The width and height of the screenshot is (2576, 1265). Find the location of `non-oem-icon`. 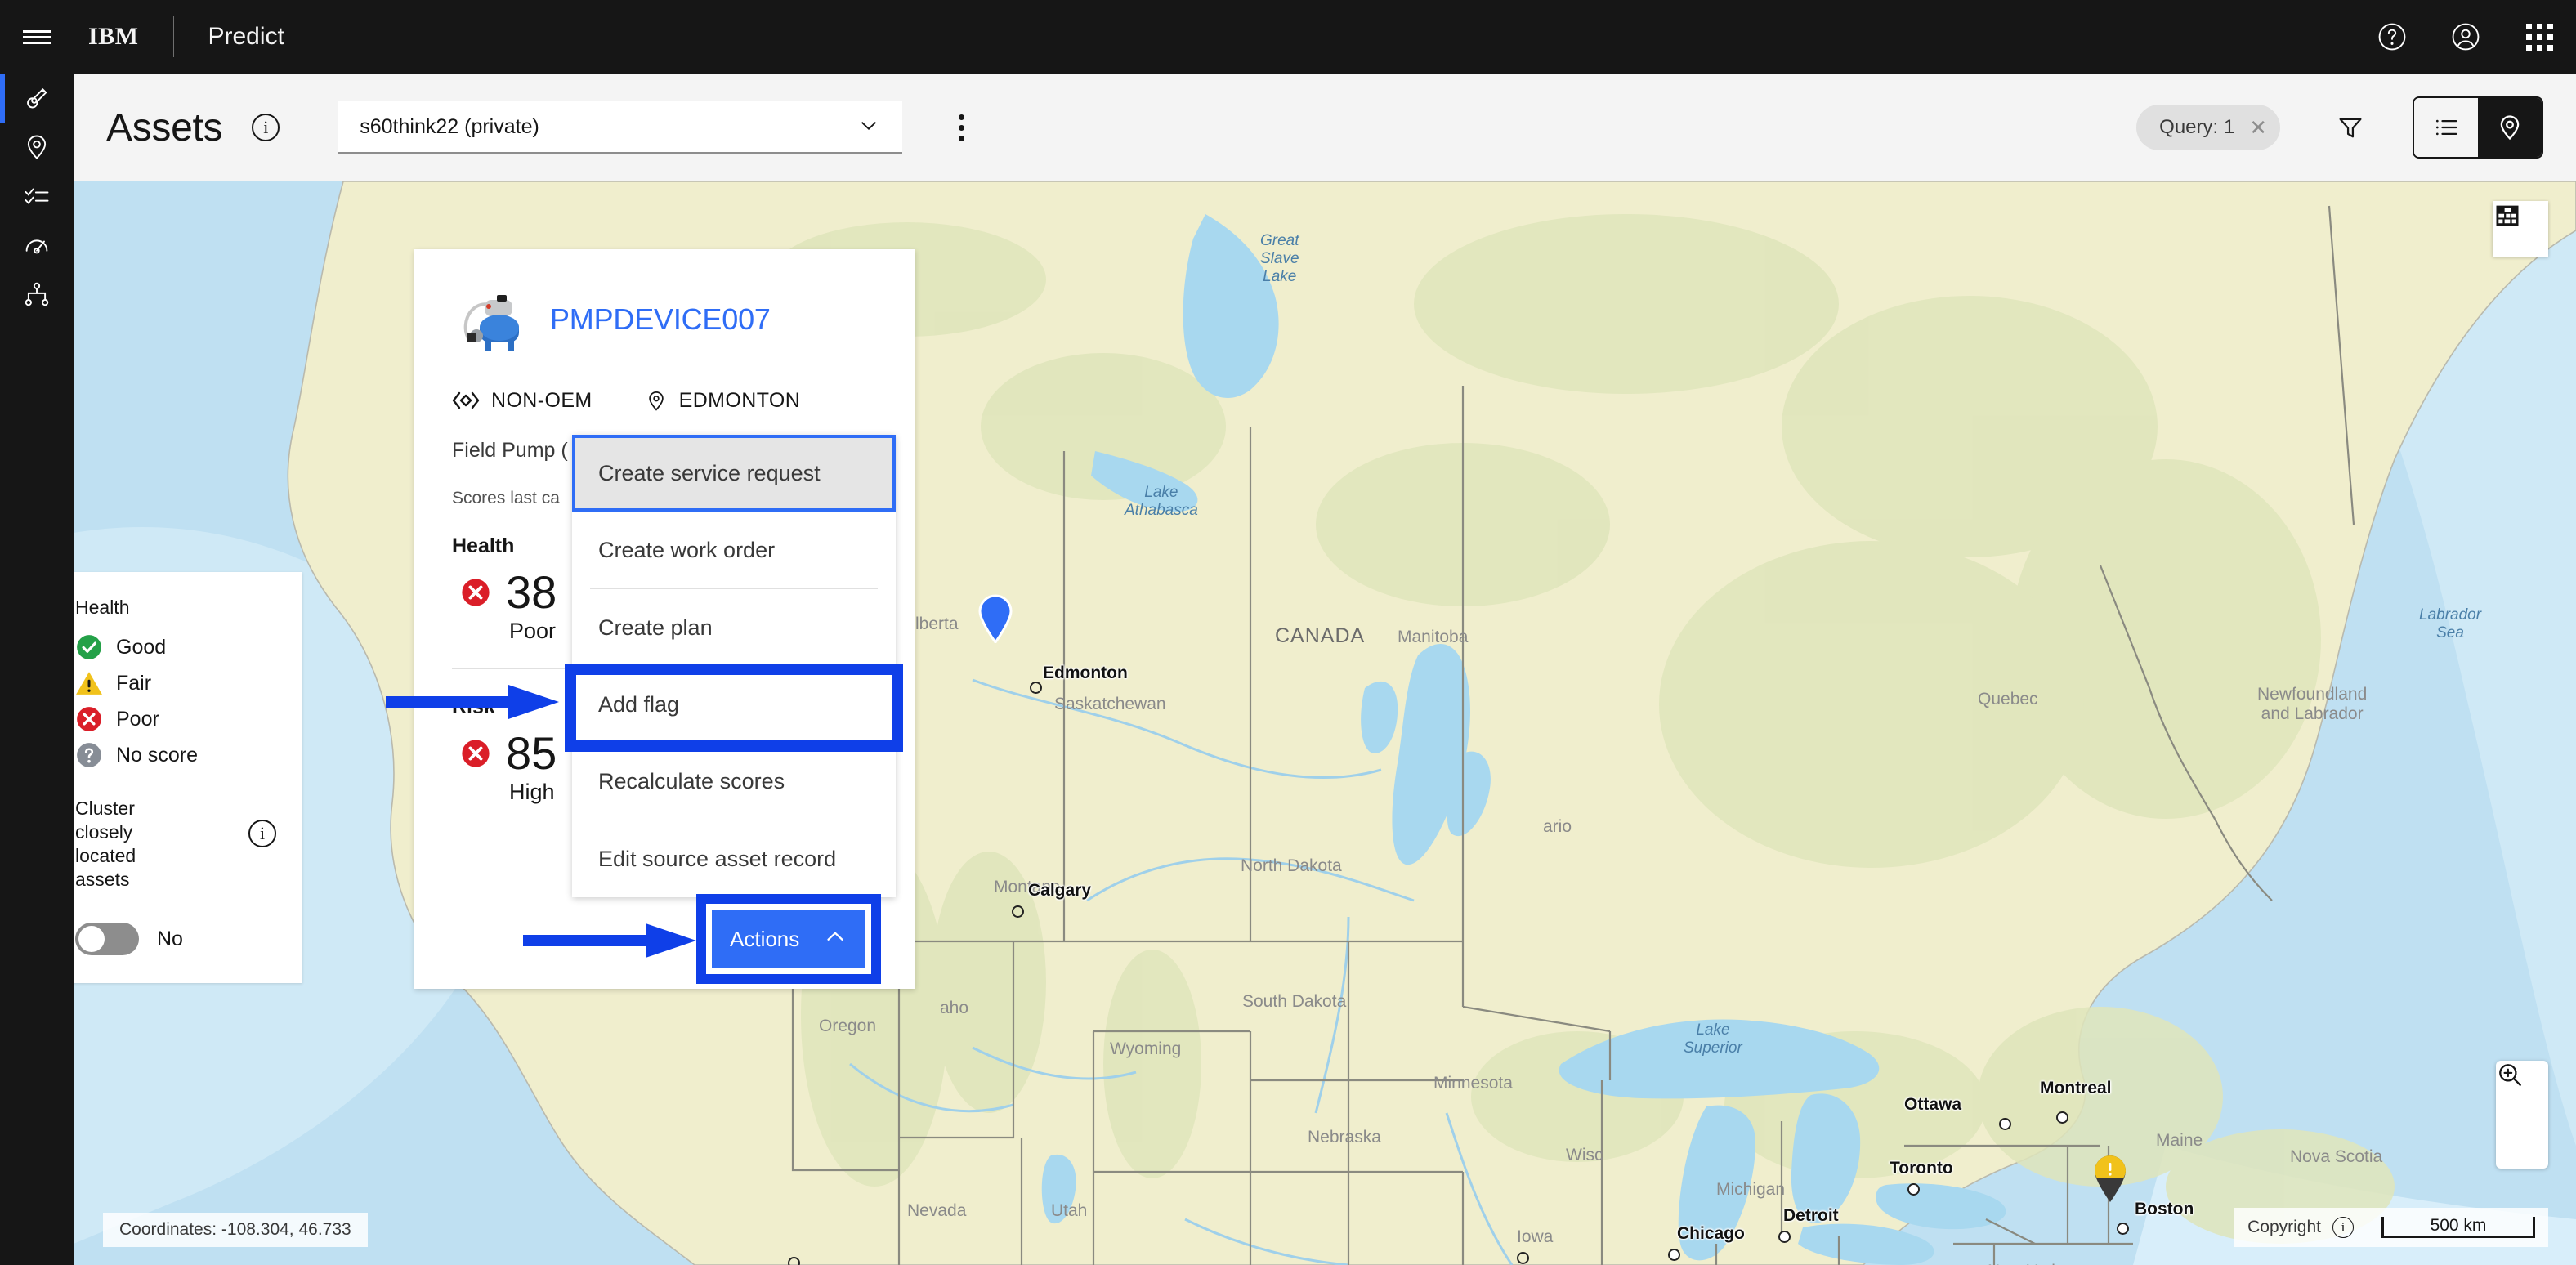

non-oem-icon is located at coordinates (466, 400).